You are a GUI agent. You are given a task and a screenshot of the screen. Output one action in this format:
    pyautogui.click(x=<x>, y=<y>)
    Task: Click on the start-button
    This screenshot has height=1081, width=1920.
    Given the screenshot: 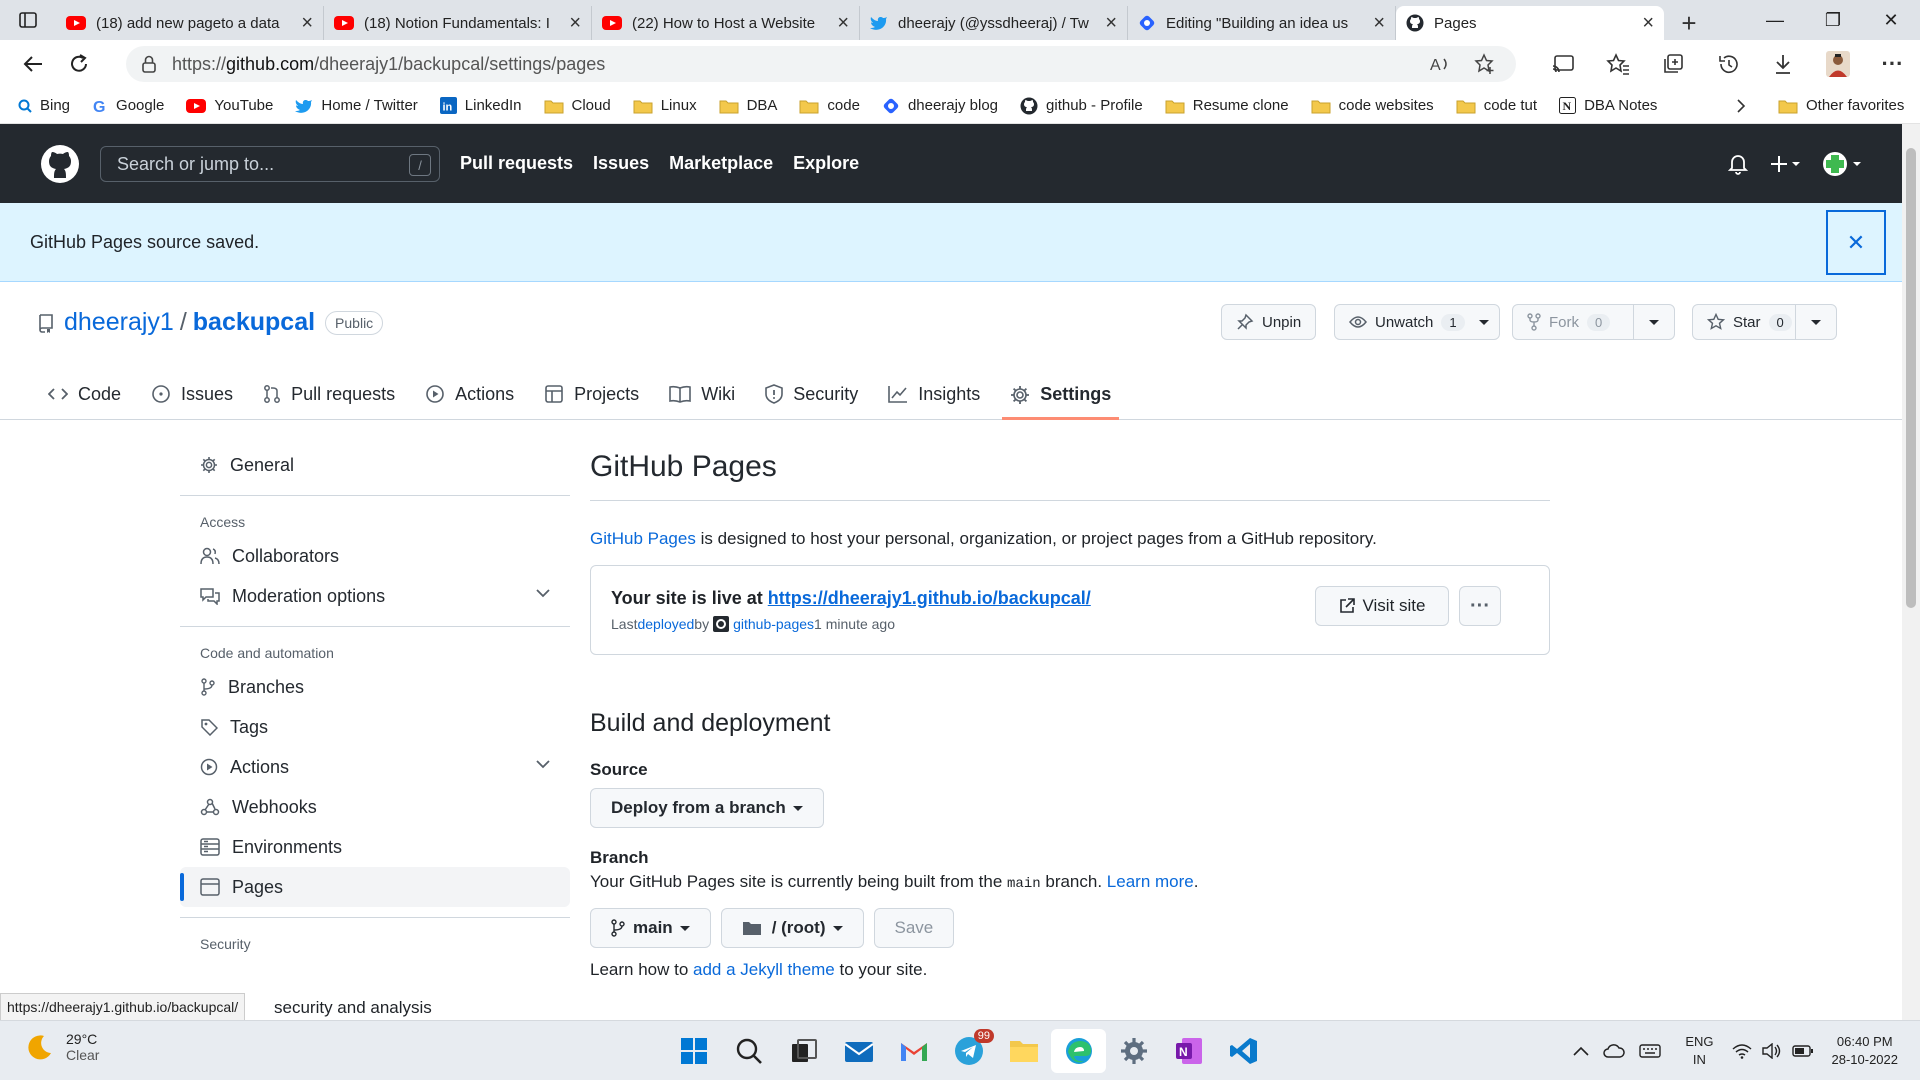 What is the action you would take?
    pyautogui.click(x=693, y=1051)
    